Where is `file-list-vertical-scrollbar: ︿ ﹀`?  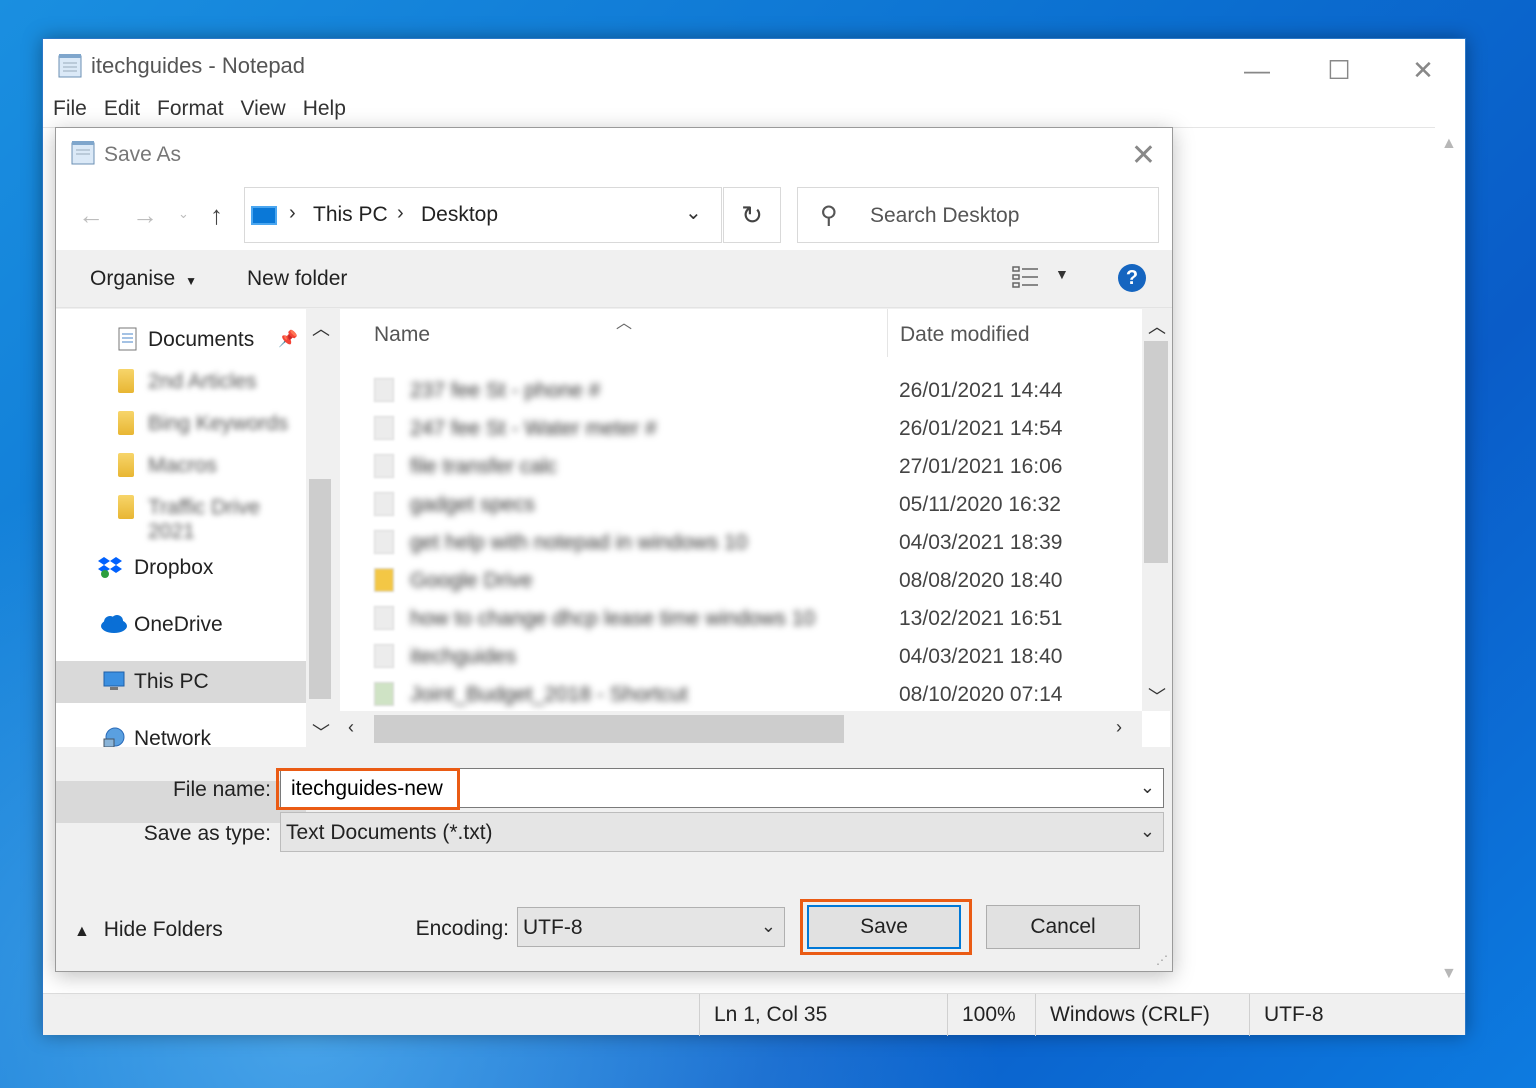
file-list-vertical-scrollbar: ︿ ﹀ is located at coordinates (1156, 510).